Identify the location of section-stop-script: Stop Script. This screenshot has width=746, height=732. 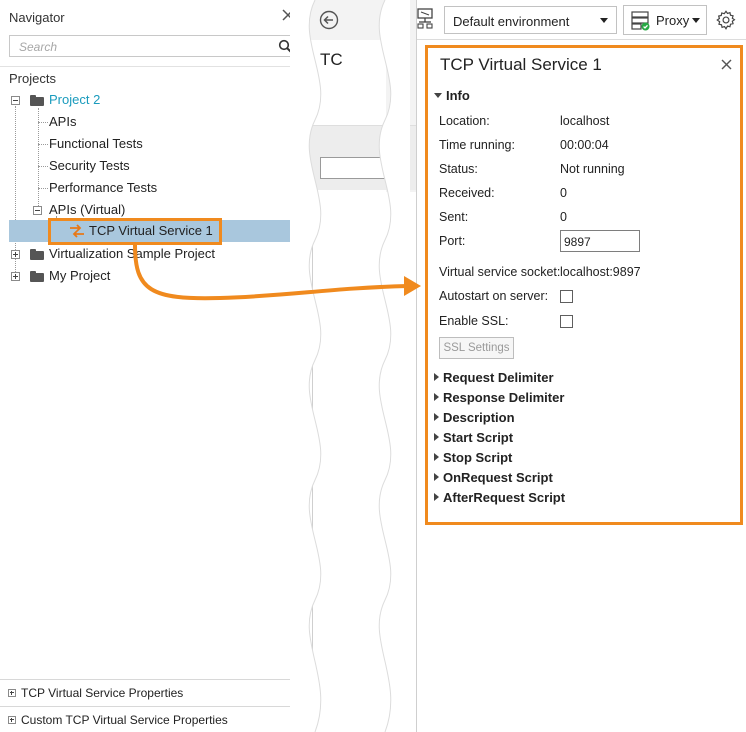
(473, 457).